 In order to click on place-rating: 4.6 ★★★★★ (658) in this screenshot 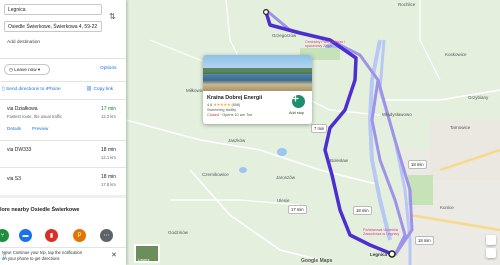, I will do `click(224, 105)`.